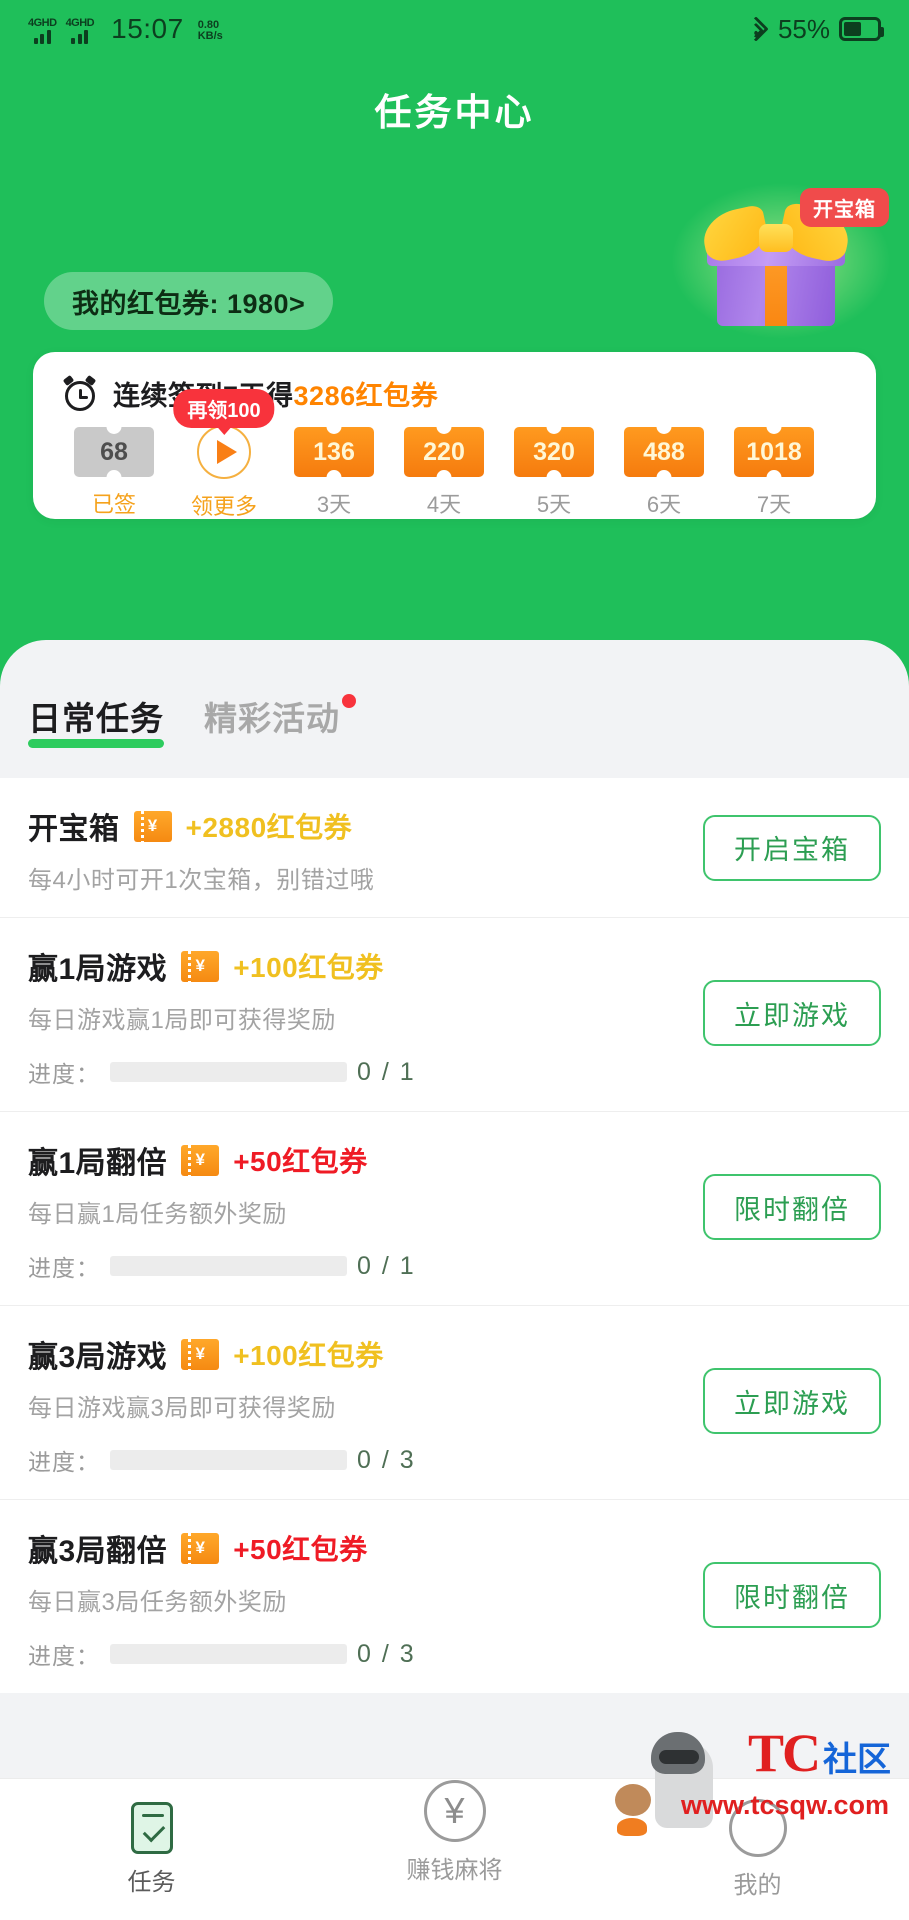 Image resolution: width=909 pixels, height=1920 pixels. I want to click on tab-label: 日常任务, so click(96, 718).